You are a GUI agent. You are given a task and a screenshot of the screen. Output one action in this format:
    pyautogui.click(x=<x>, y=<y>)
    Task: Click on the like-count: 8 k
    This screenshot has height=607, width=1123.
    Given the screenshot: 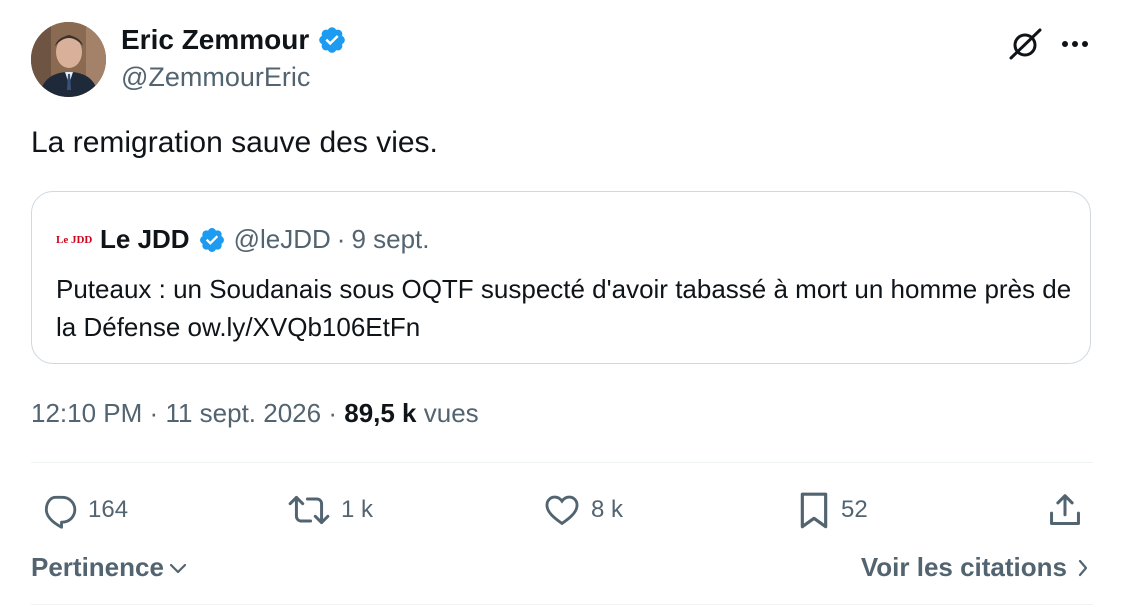 What is the action you would take?
    pyautogui.click(x=607, y=509)
    